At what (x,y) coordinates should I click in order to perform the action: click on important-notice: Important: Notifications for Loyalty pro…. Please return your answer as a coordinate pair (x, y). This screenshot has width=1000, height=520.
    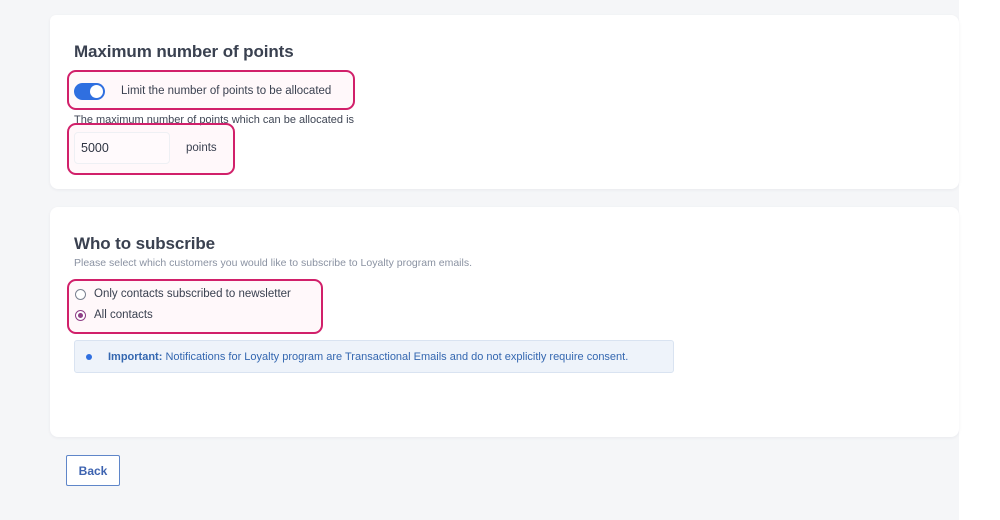
    Looking at the image, I should click on (374, 356).